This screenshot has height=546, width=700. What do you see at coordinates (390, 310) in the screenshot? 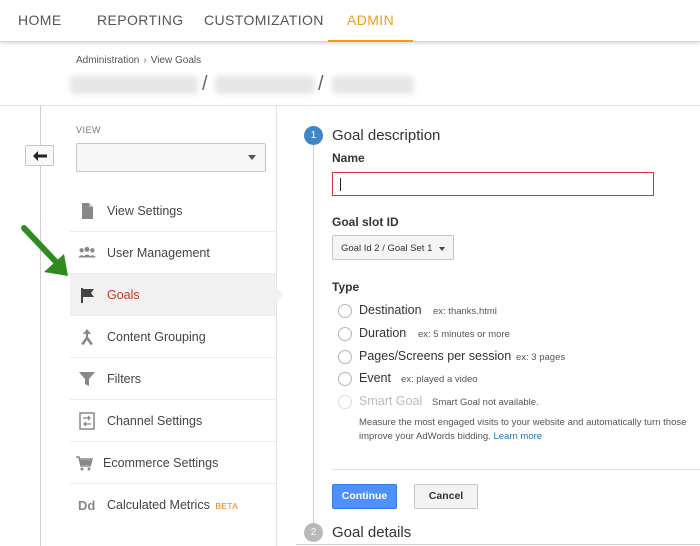
I see `type-option-label: Destination` at bounding box center [390, 310].